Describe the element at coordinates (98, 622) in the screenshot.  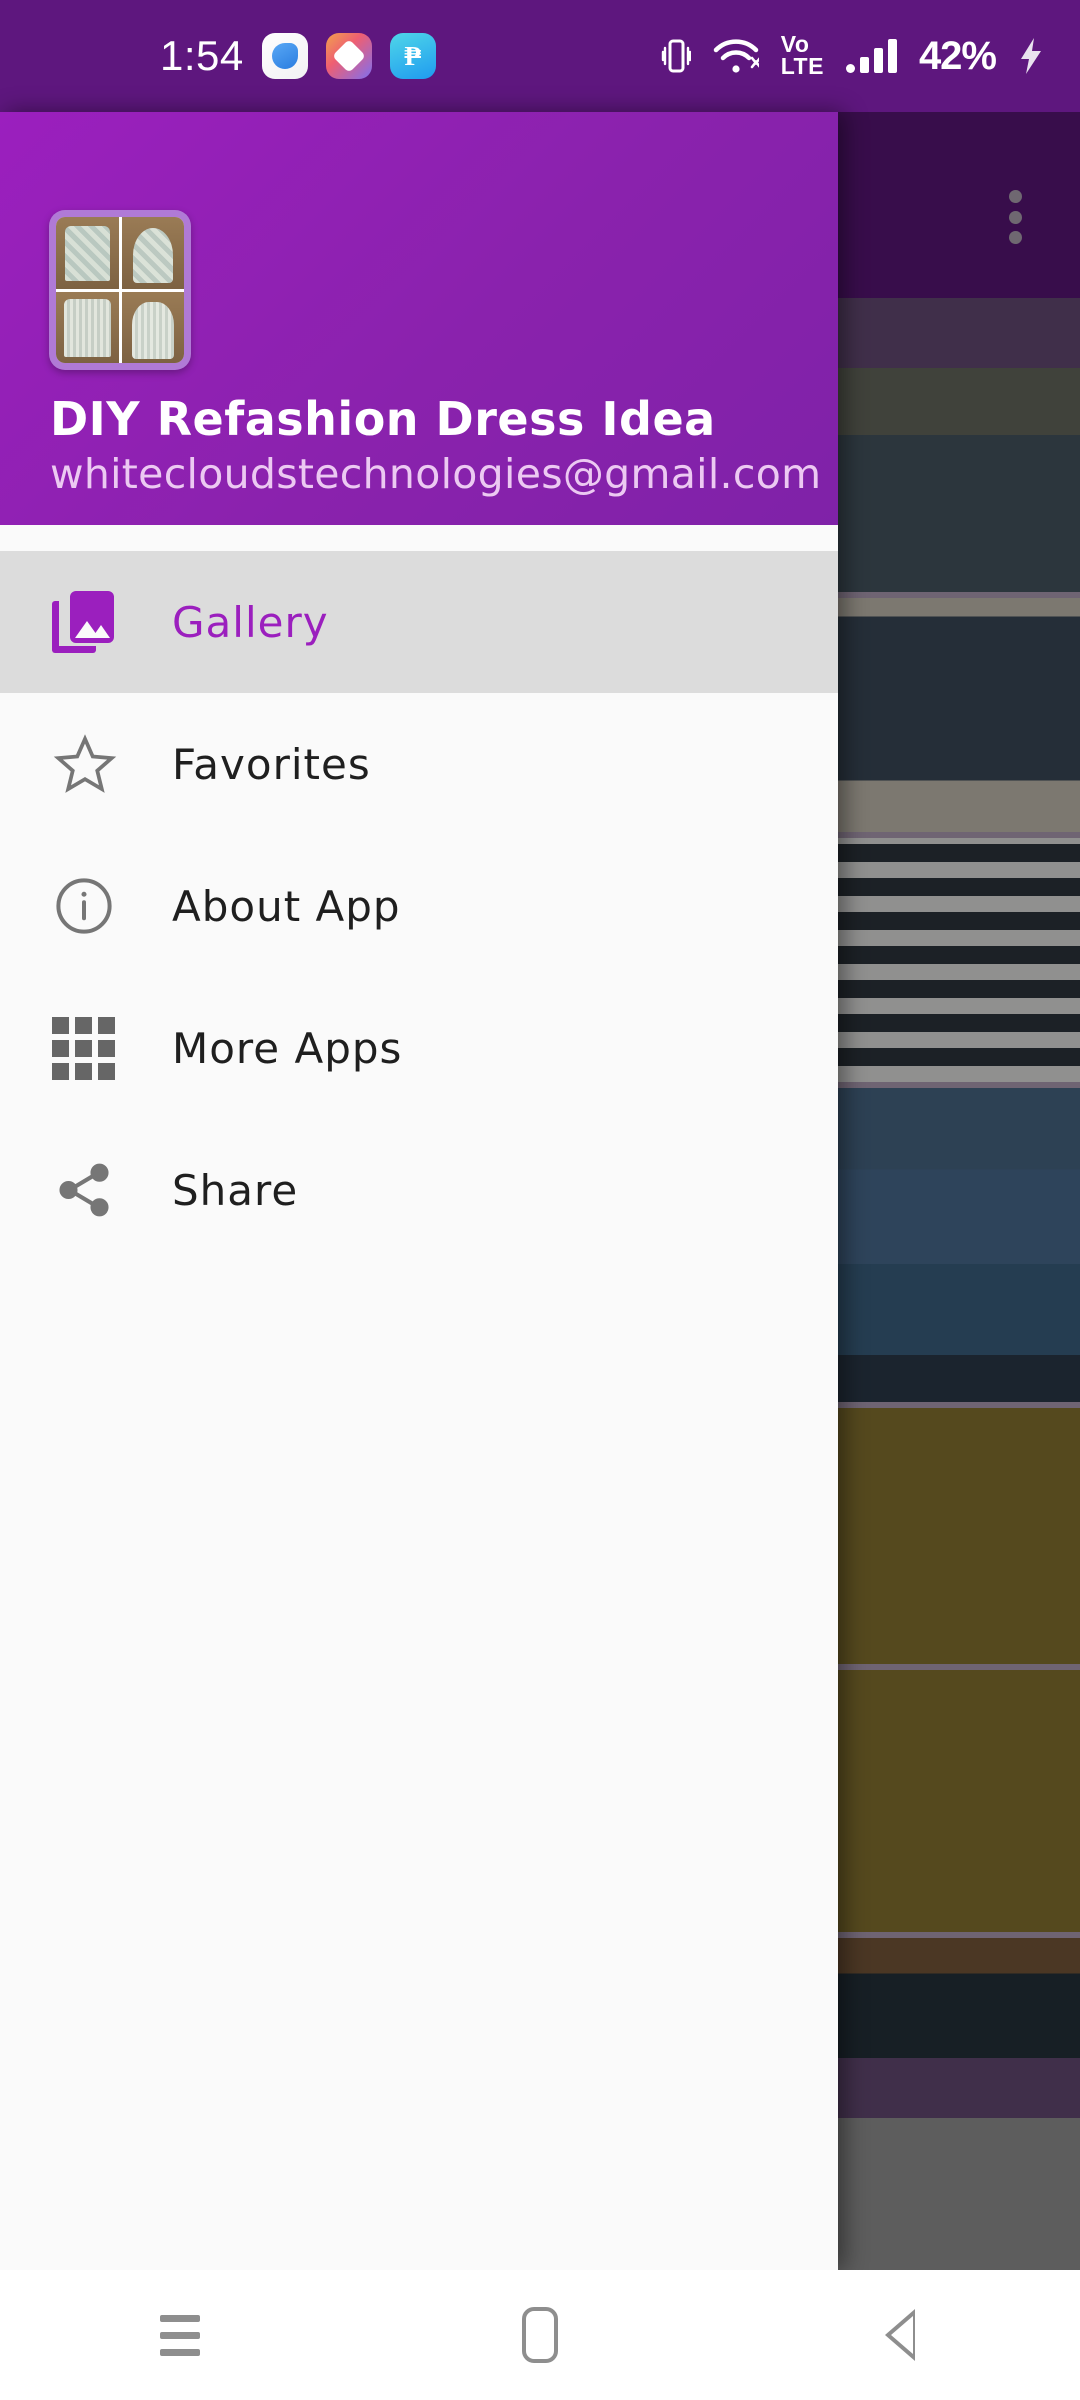
I see `photo-library-icon` at that location.